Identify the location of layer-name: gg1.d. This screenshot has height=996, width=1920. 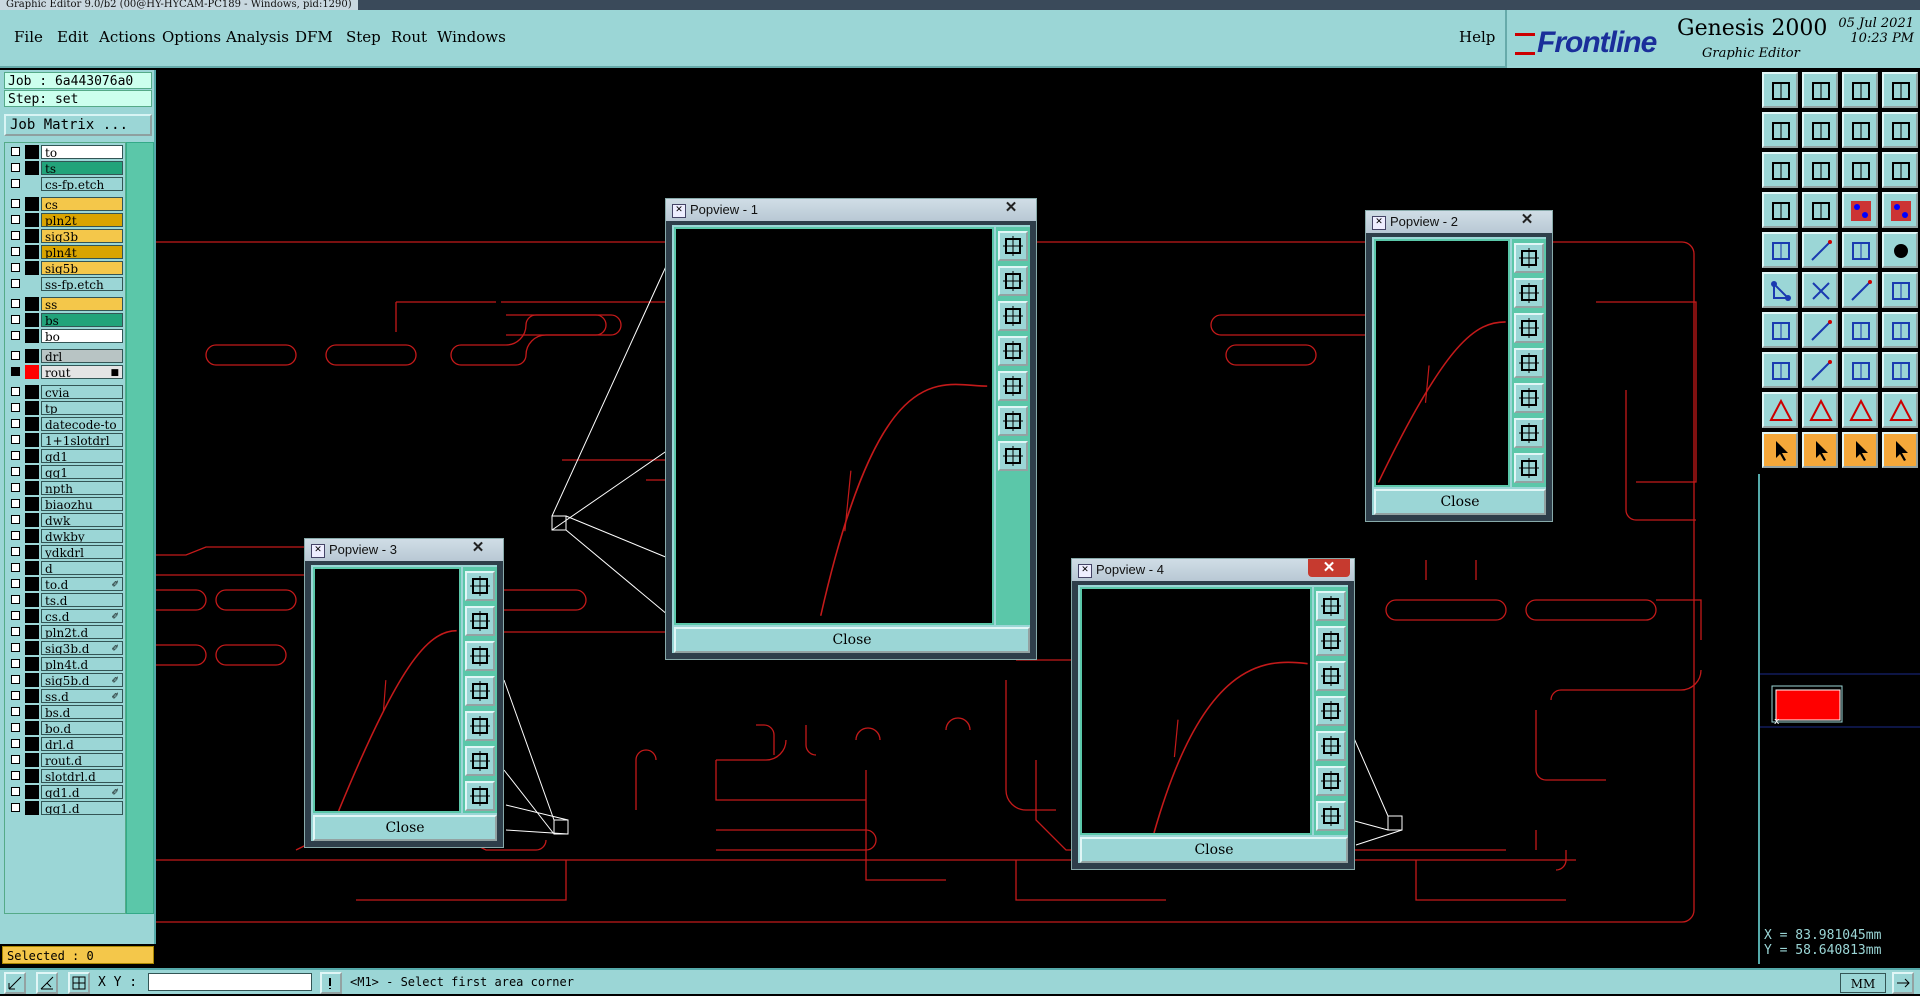
(82, 808).